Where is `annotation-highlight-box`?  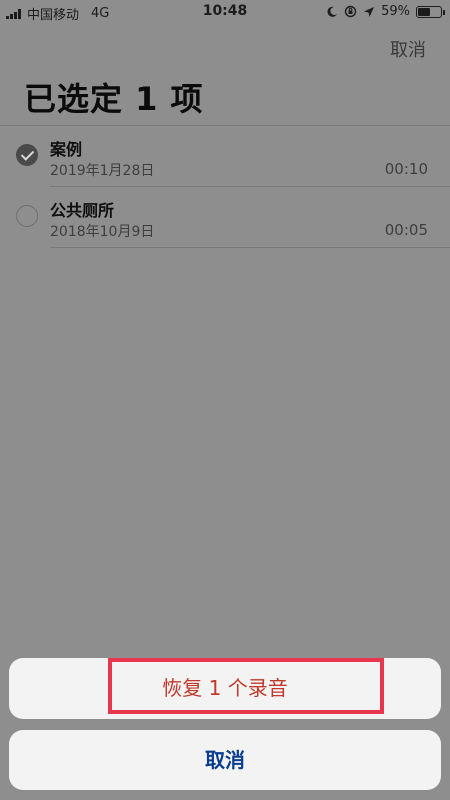 annotation-highlight-box is located at coordinates (246, 686).